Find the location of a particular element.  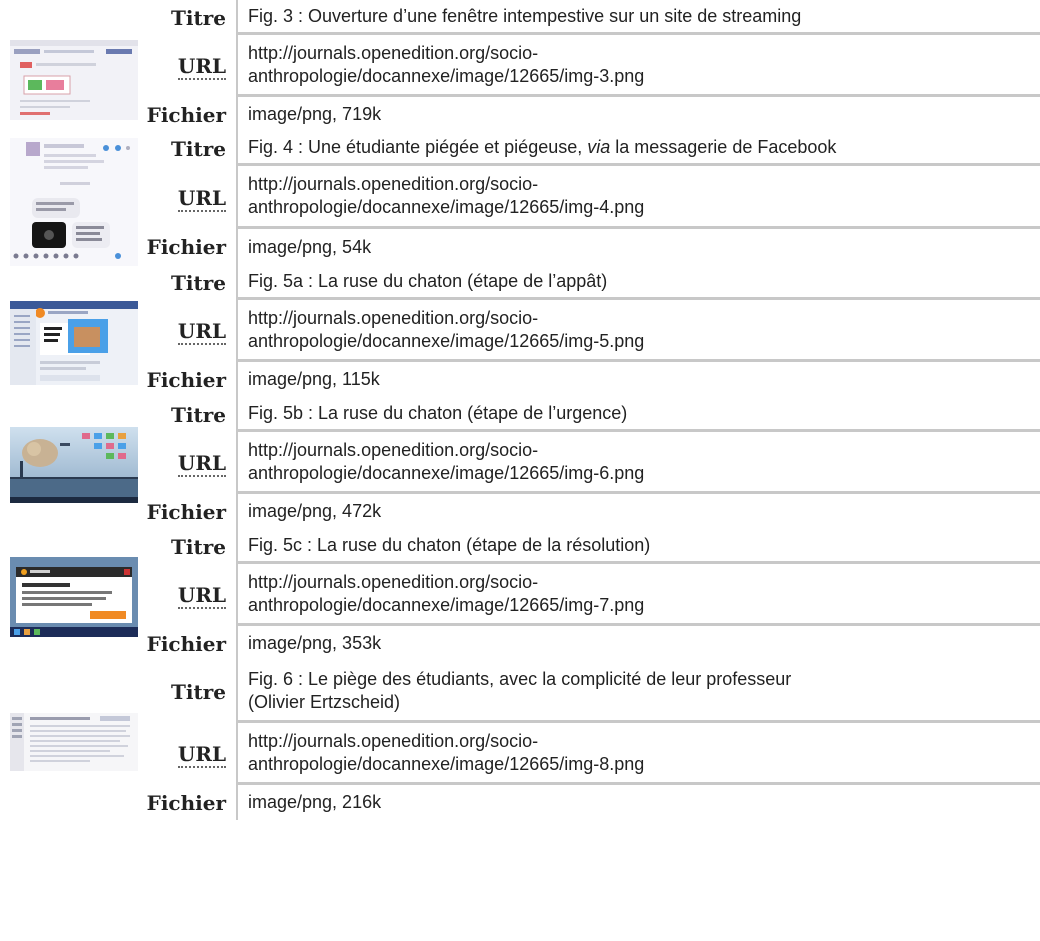

thumbnail-fig5c-image is located at coordinates (74, 597).